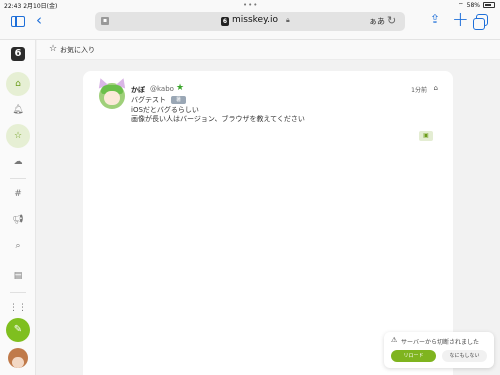 This screenshot has width=500, height=375. Describe the element at coordinates (225, 21) in the screenshot. I see `site-icon: 6` at that location.